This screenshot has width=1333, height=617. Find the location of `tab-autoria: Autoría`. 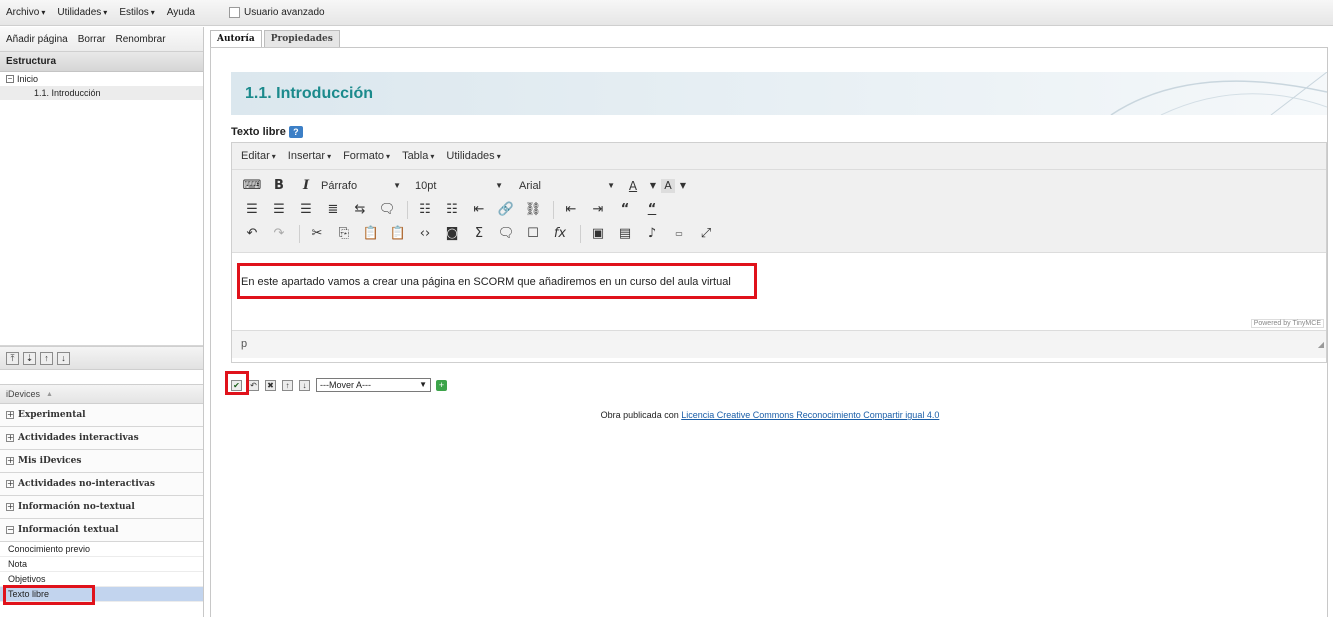

tab-autoria: Autoría is located at coordinates (236, 39).